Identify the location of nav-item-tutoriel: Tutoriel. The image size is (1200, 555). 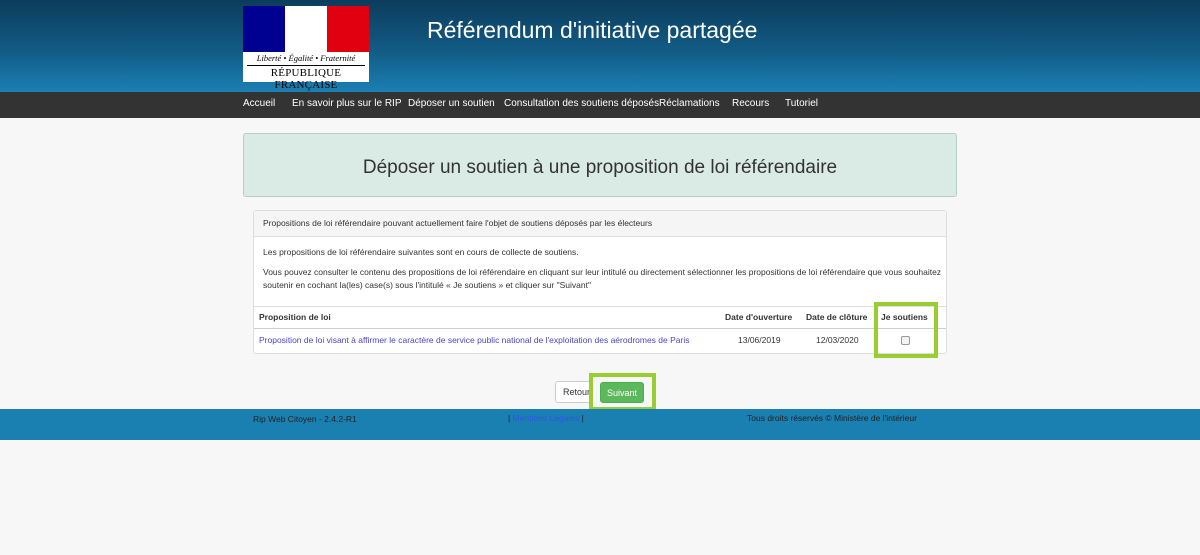
(801, 103).